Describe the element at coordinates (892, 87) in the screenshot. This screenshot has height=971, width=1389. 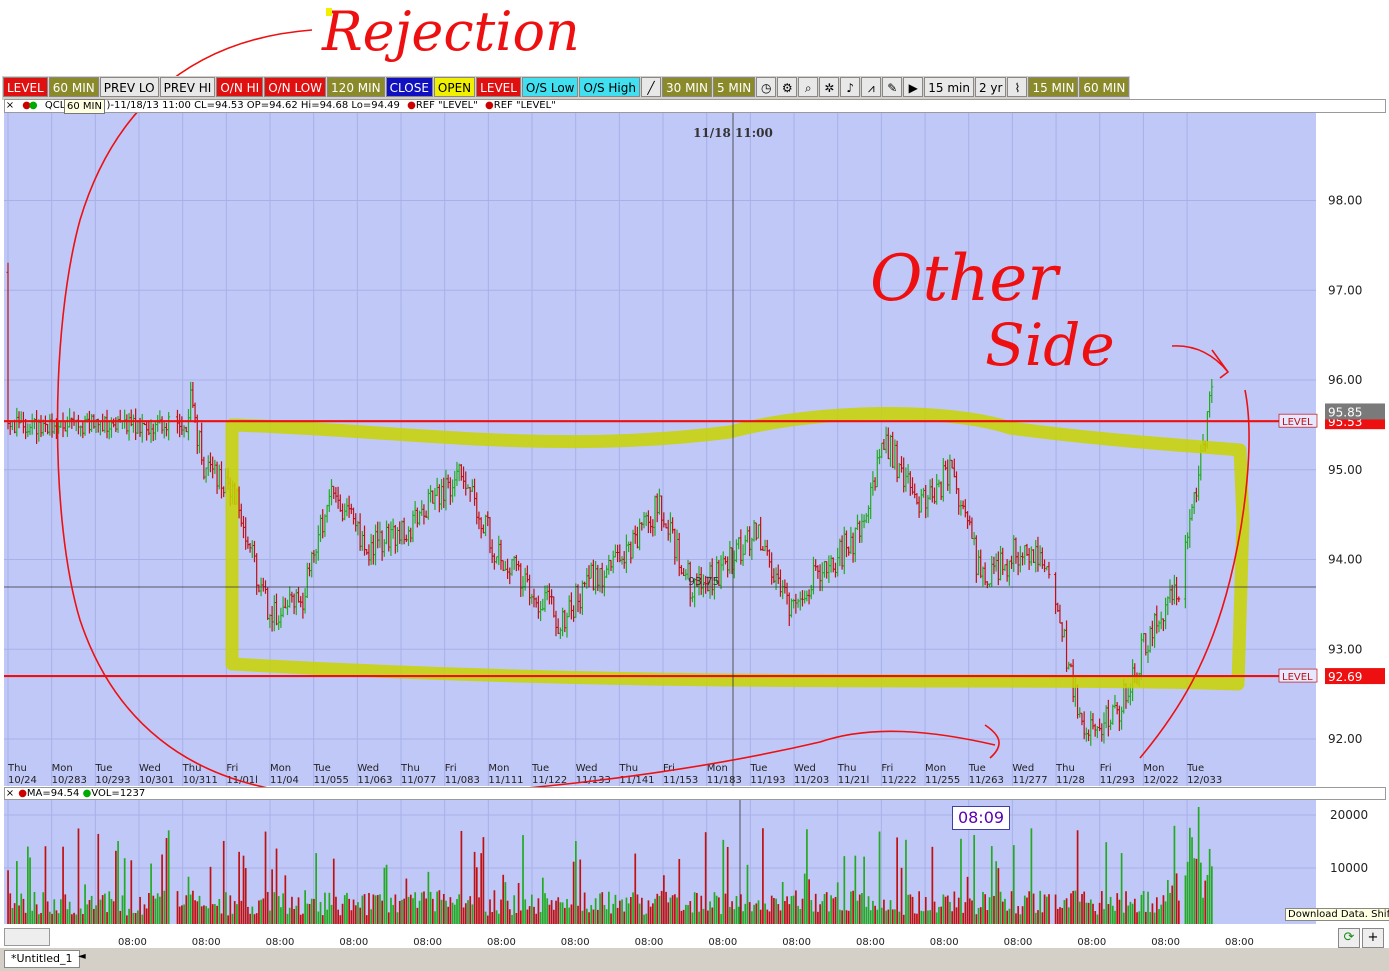
I see `tools-icon: ✎` at that location.